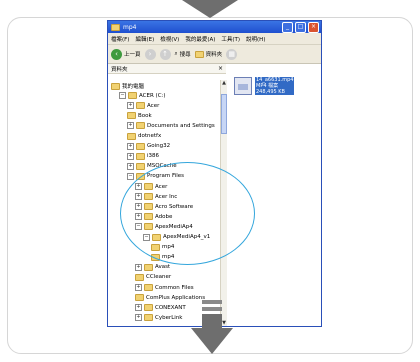 The width and height of the screenshot is (420, 362). Describe the element at coordinates (313, 27) in the screenshot. I see `close-button: ×` at that location.